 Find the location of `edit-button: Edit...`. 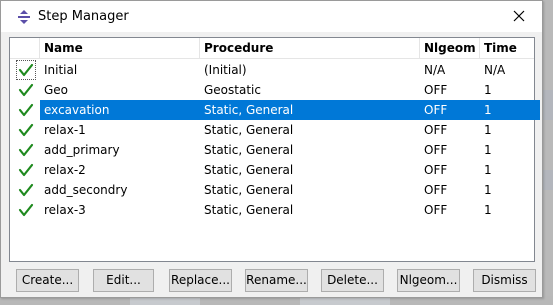

edit-button: Edit... is located at coordinates (123, 280).